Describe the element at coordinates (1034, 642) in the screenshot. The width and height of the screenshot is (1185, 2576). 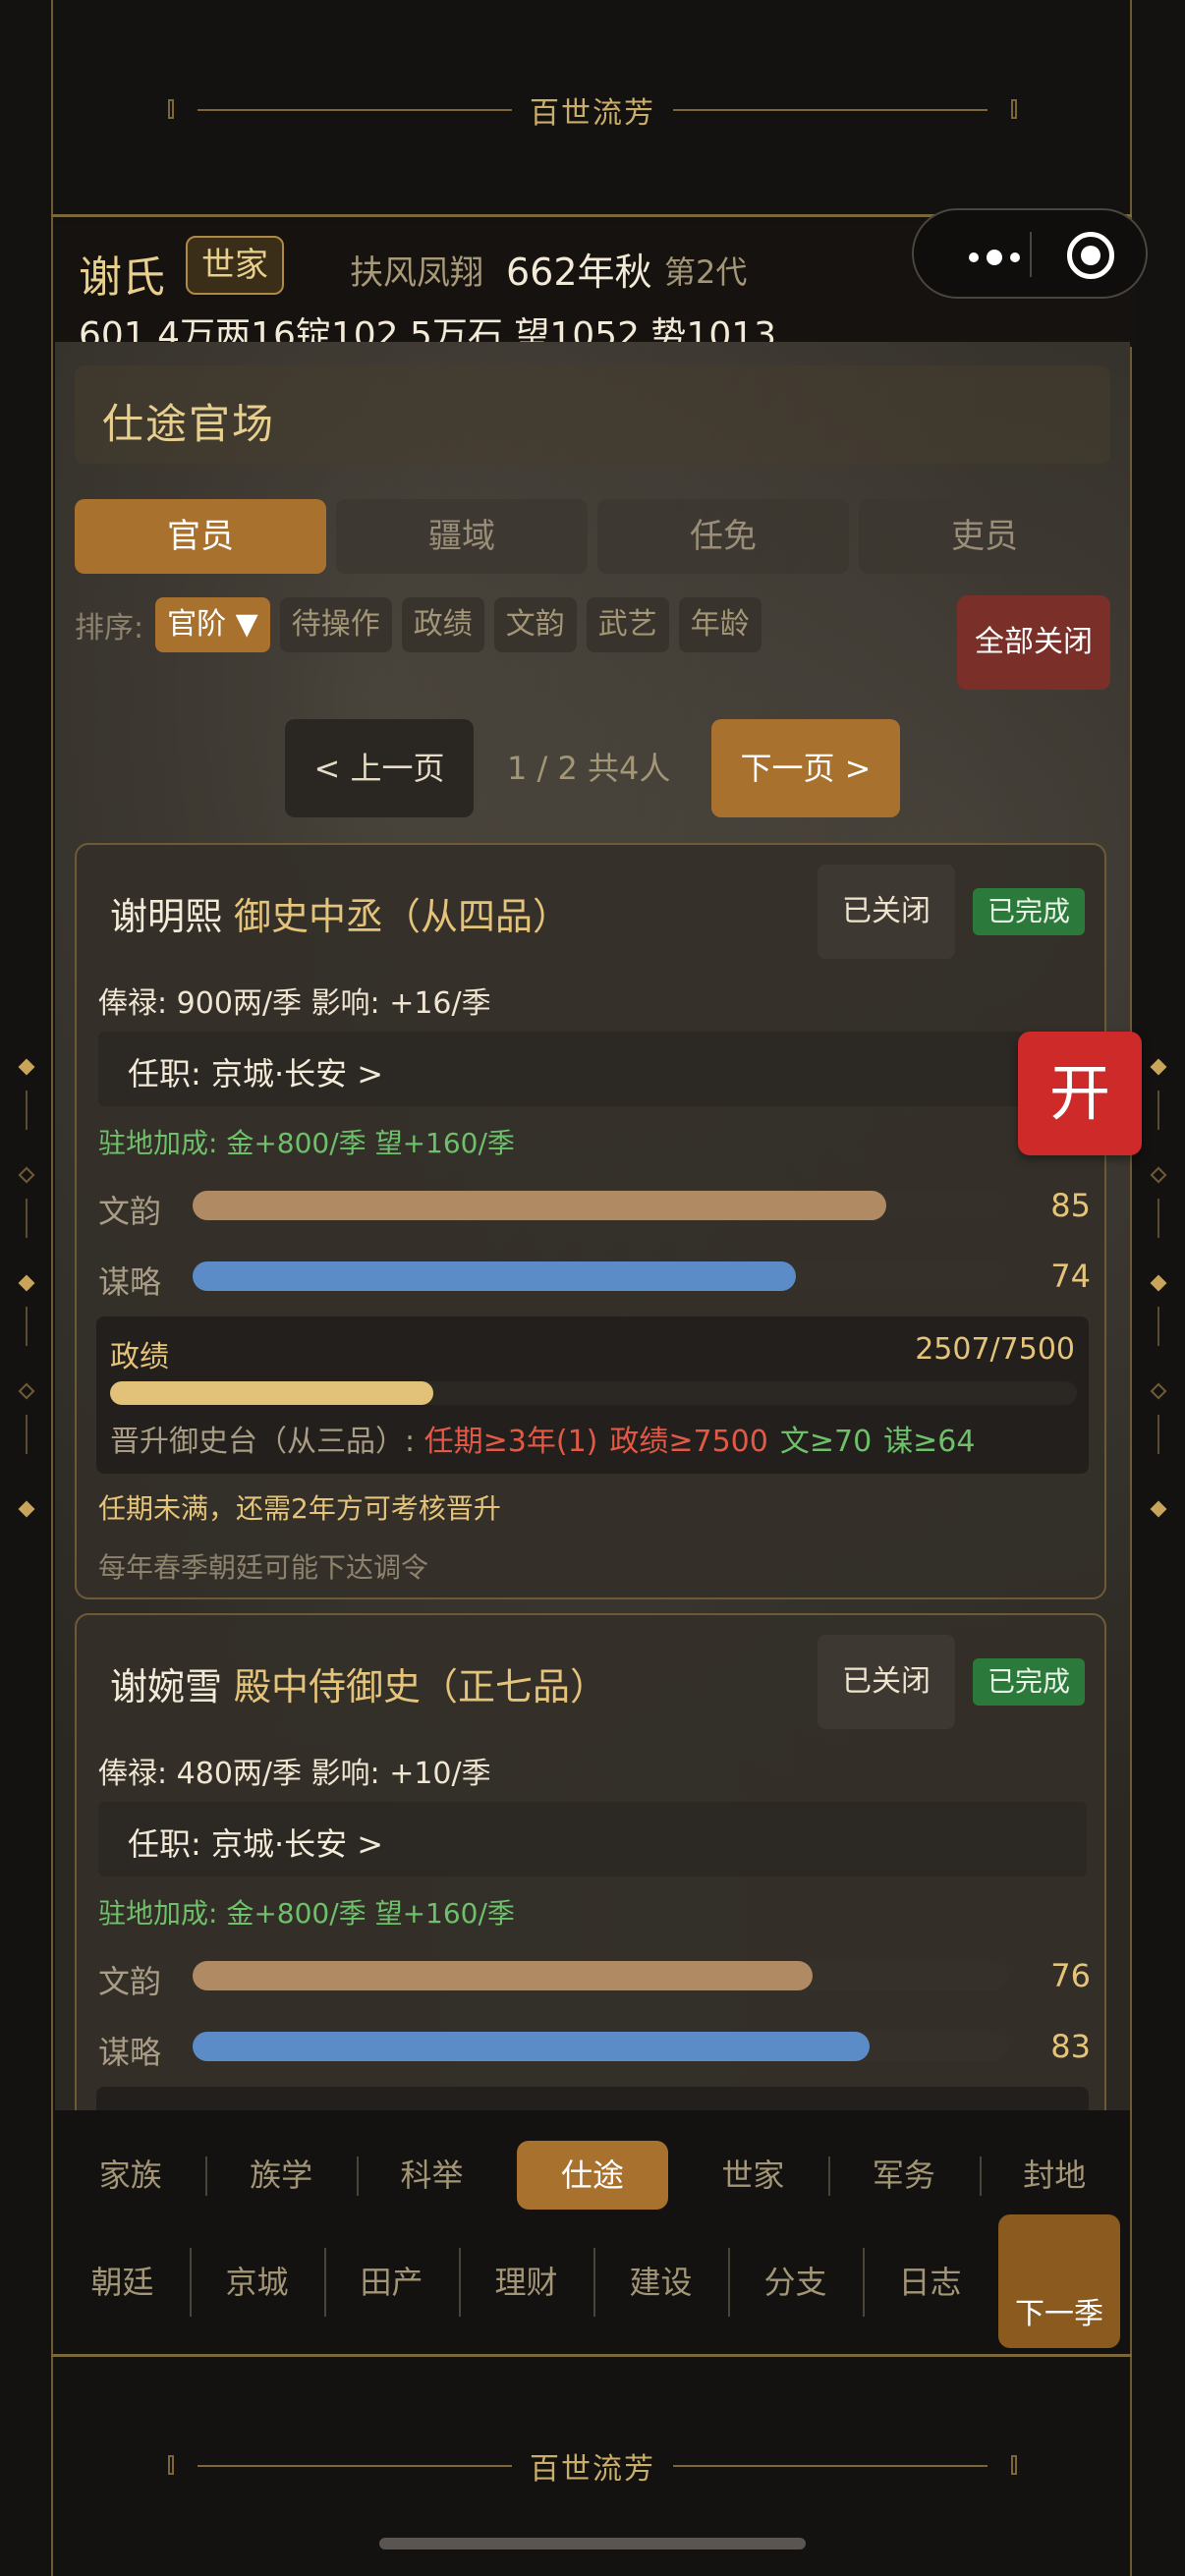
I see `close-all-button: 全部关闭` at that location.